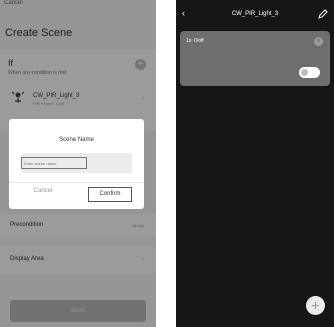 This screenshot has height=327, width=334. I want to click on toggle-knob, so click(304, 72).